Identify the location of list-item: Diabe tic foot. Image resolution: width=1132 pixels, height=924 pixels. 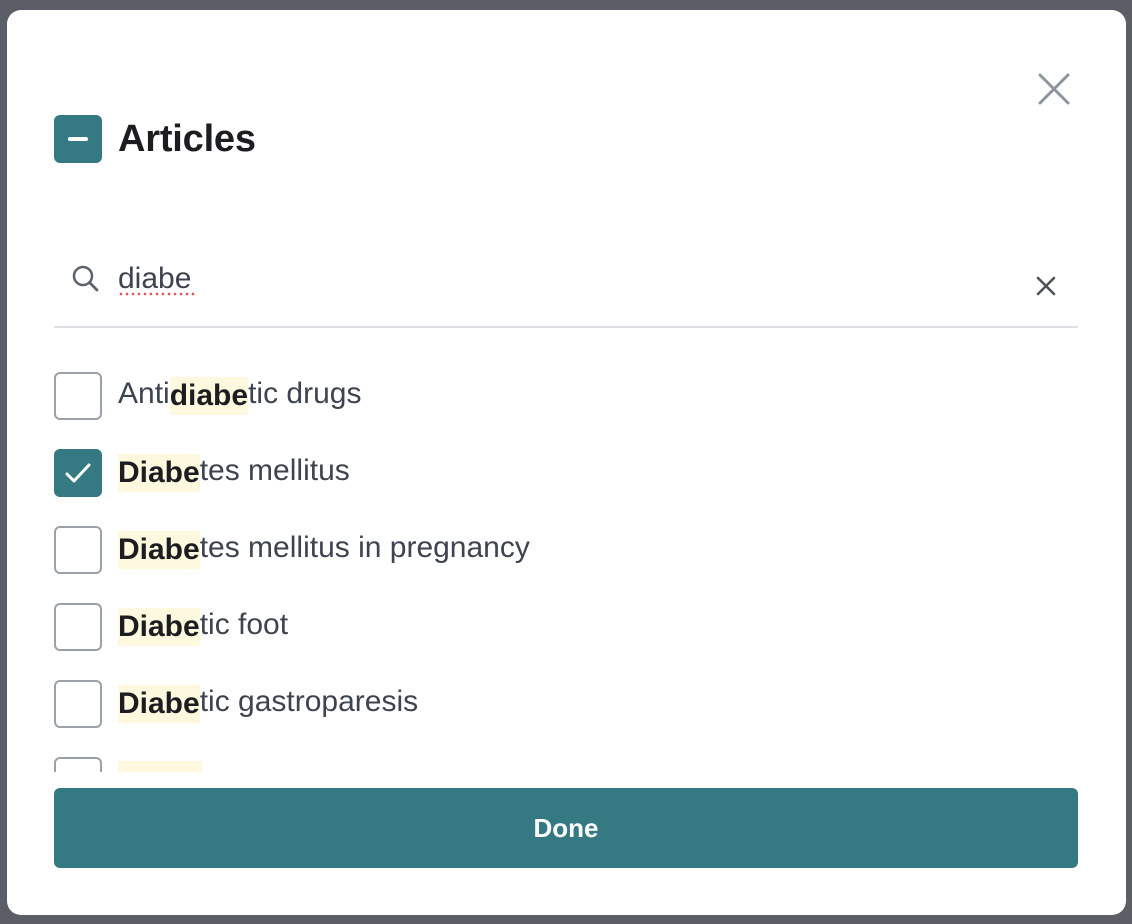
(566, 627).